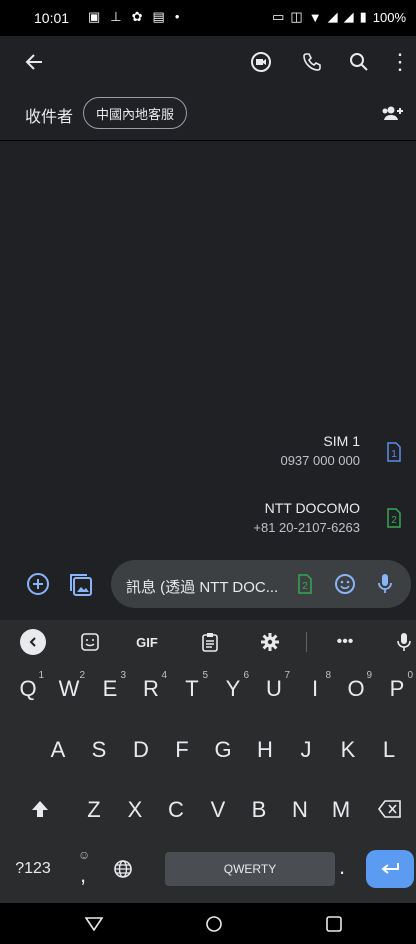 This screenshot has width=416, height=944. I want to click on emoji-icon, so click(345, 584).